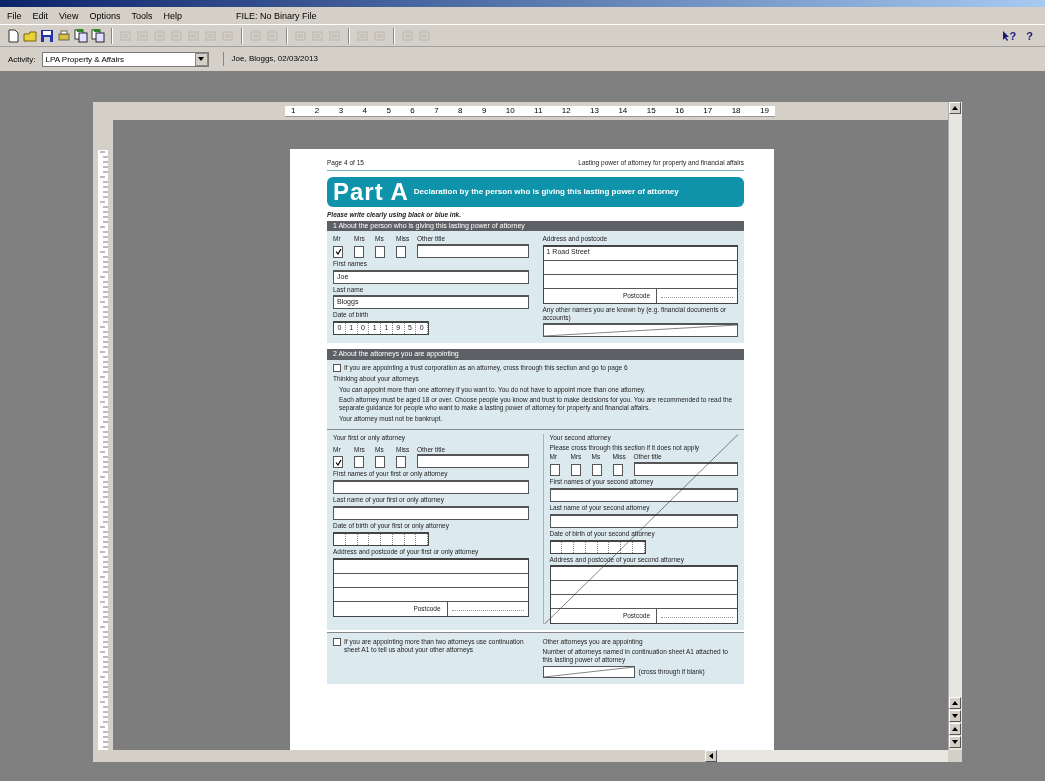 The image size is (1045, 781). Describe the element at coordinates (47, 35) in the screenshot. I see `save-icon` at that location.